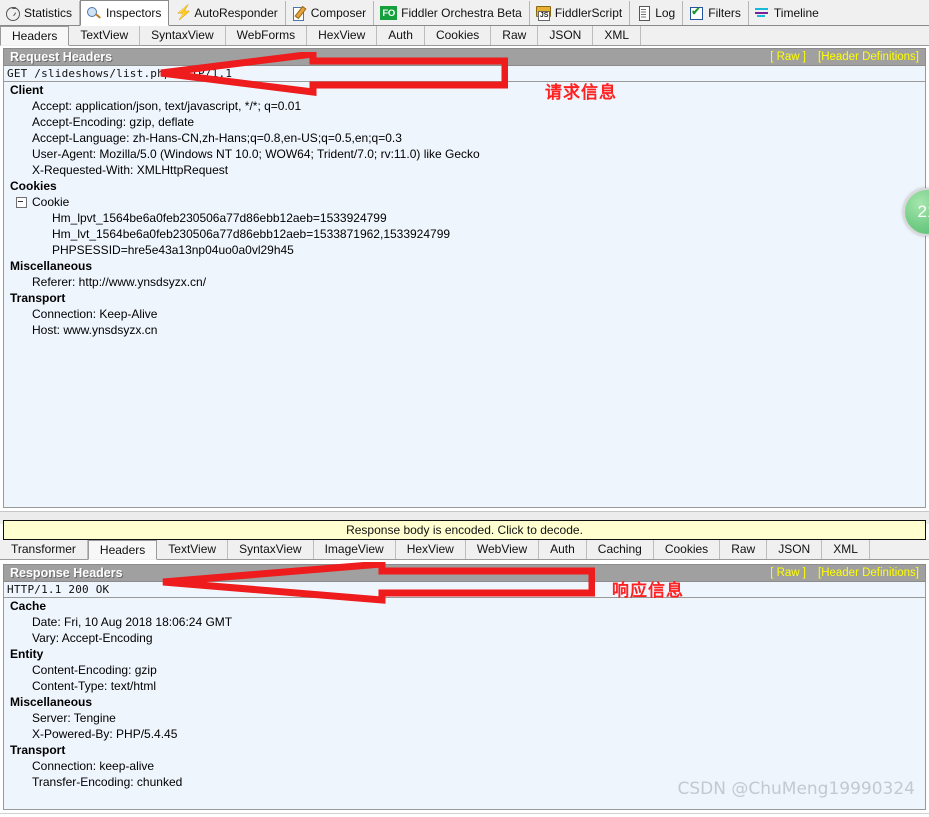 The width and height of the screenshot is (929, 817). I want to click on header-group-label: Cookies, so click(33, 186).